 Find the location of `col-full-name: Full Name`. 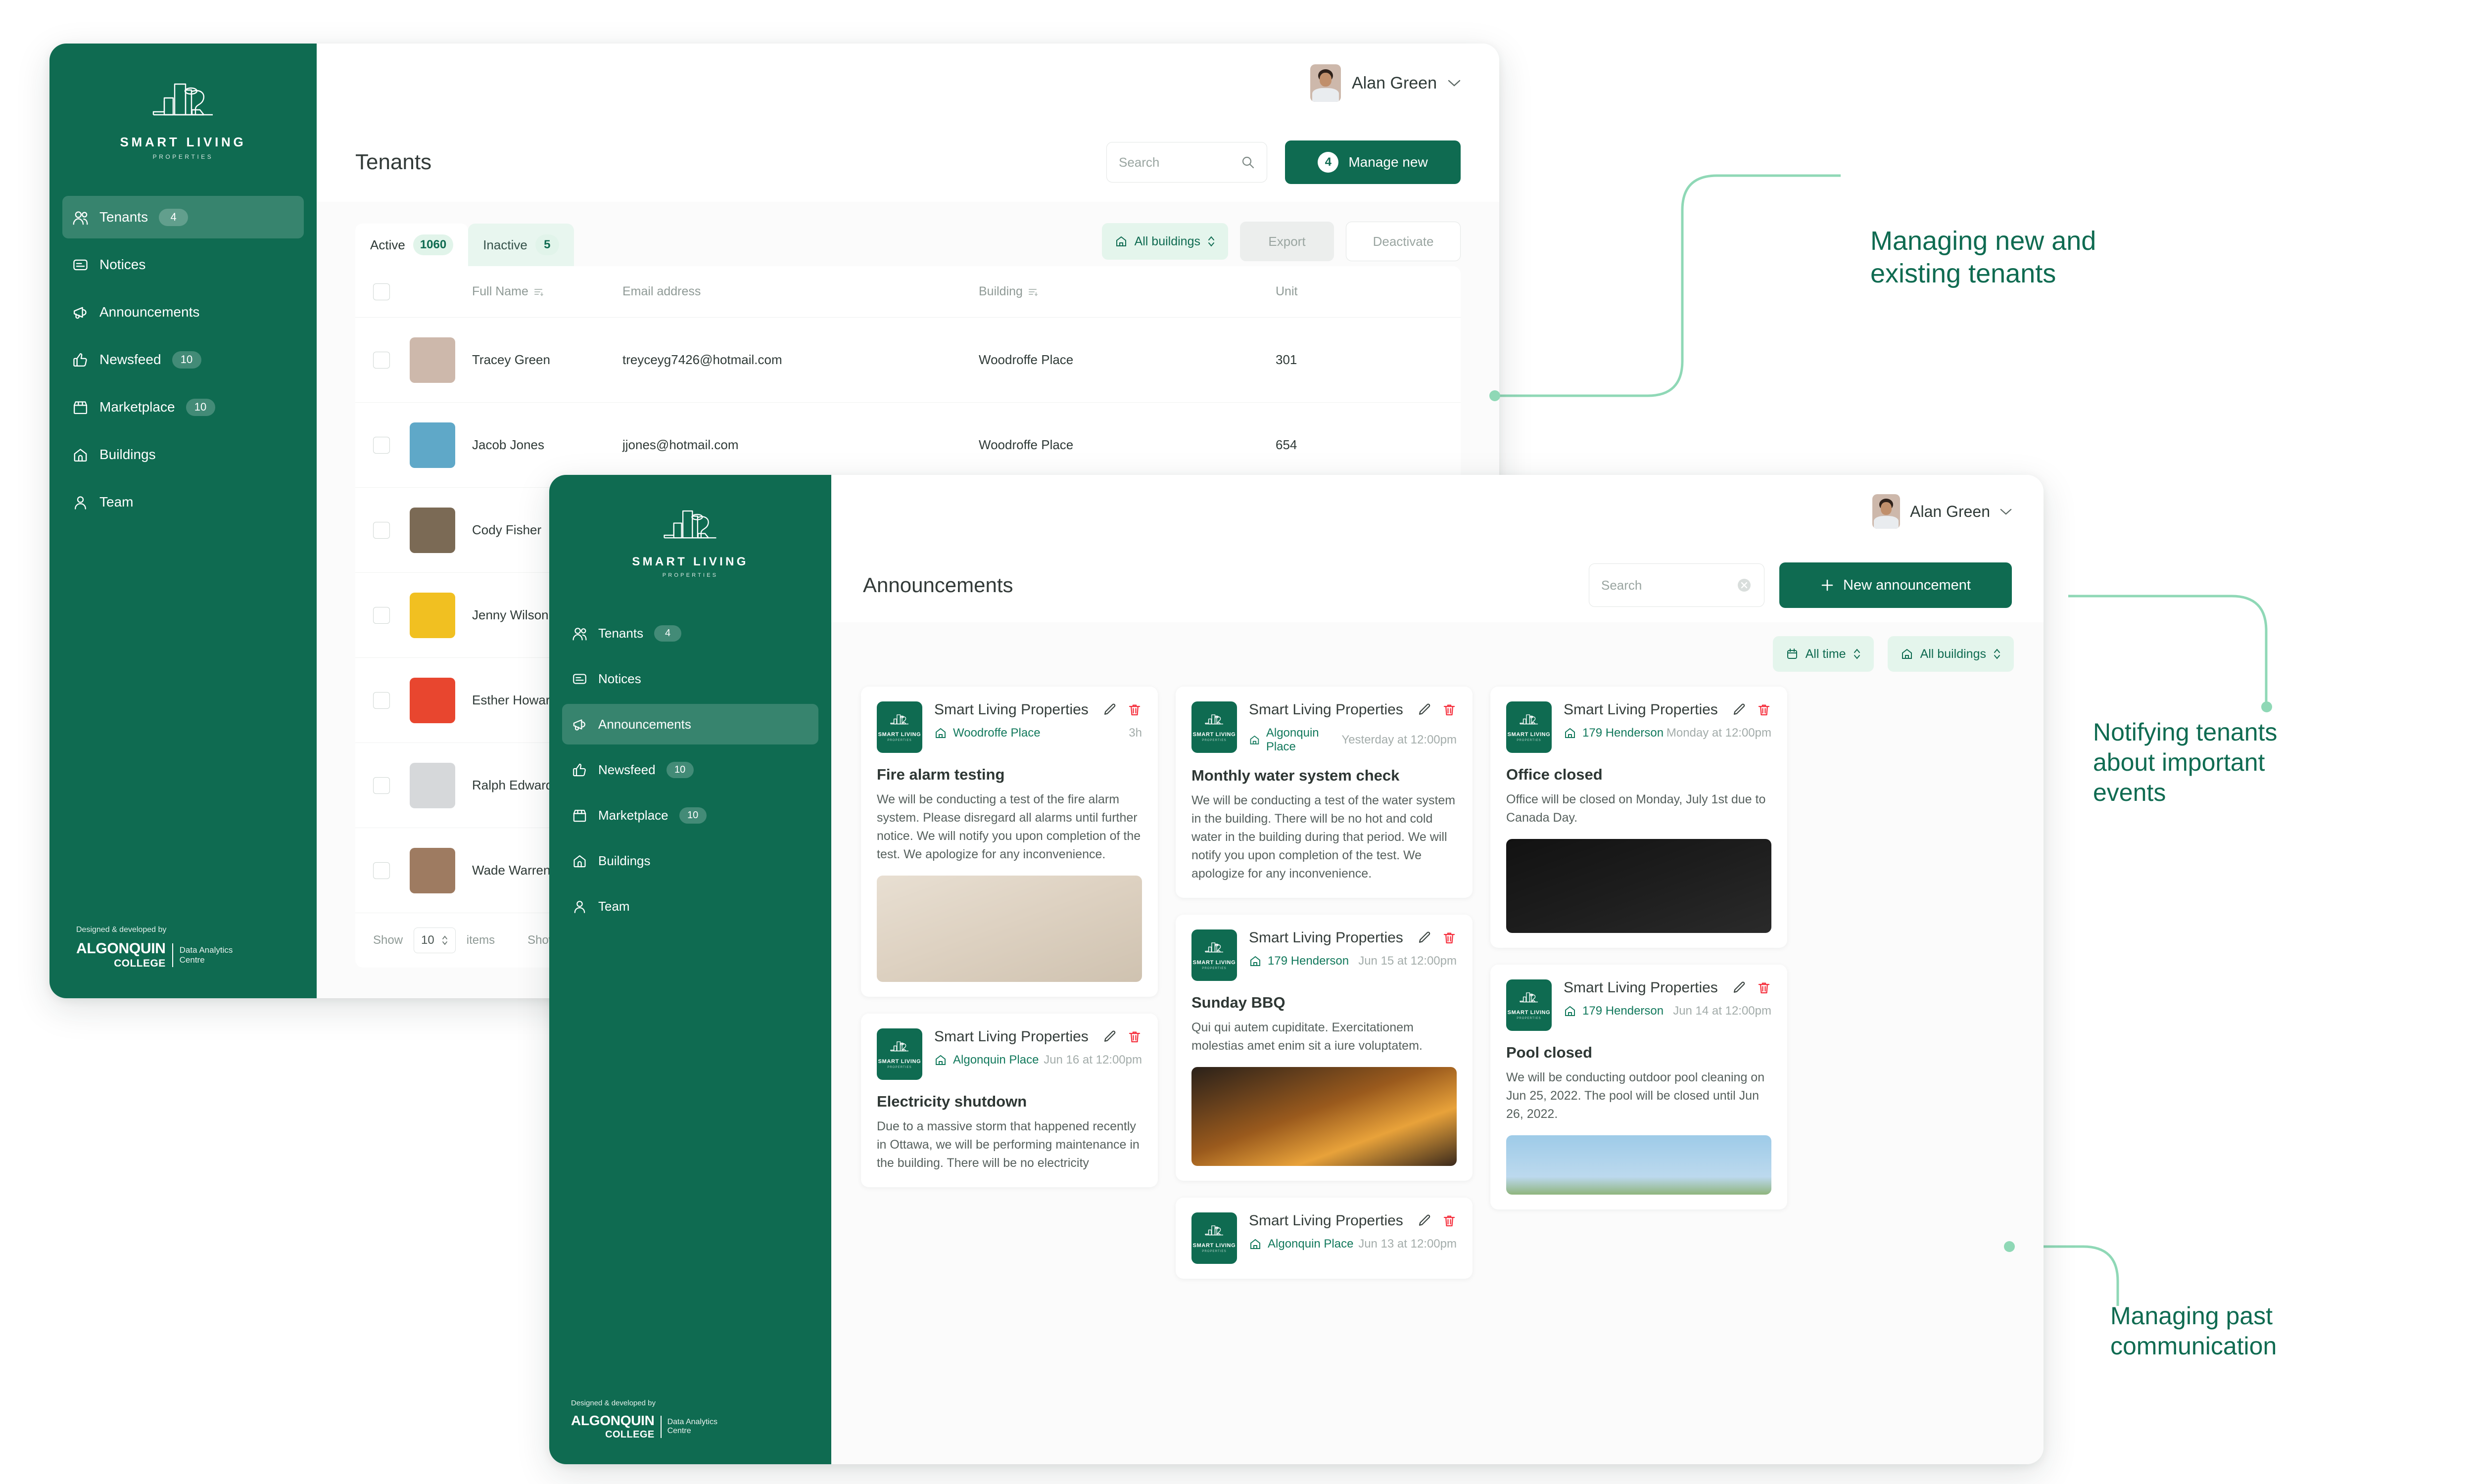

col-full-name: Full Name is located at coordinates (506, 291).